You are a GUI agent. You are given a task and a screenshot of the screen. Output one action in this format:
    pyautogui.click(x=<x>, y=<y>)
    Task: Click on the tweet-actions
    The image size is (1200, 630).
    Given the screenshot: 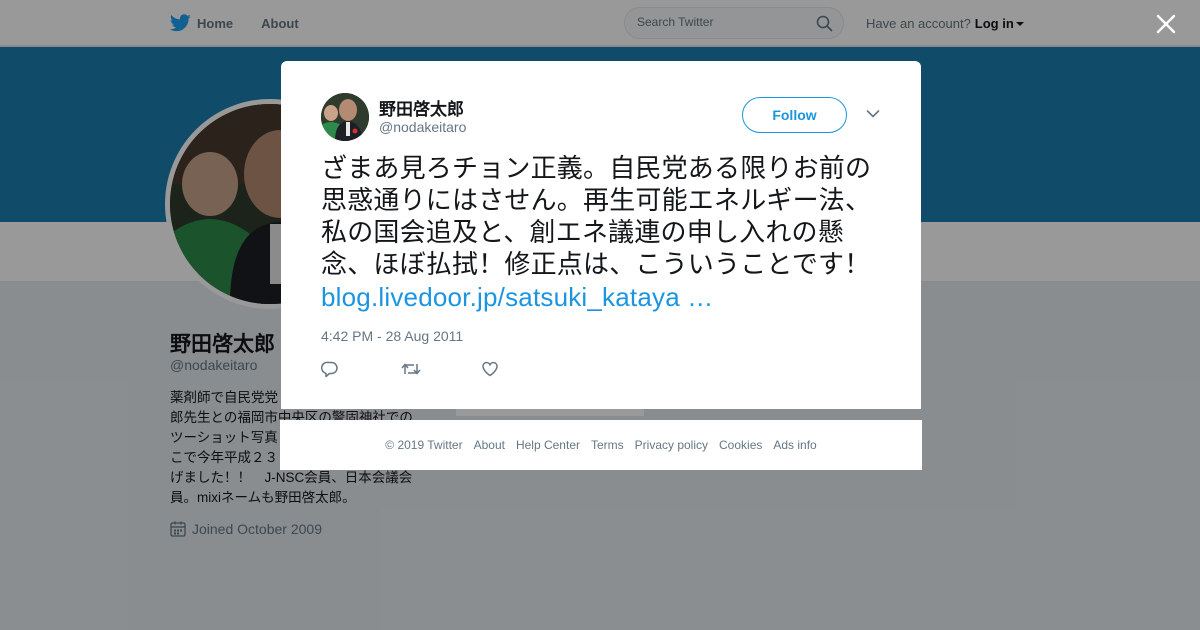 What is the action you would take?
    pyautogui.click(x=441, y=369)
    